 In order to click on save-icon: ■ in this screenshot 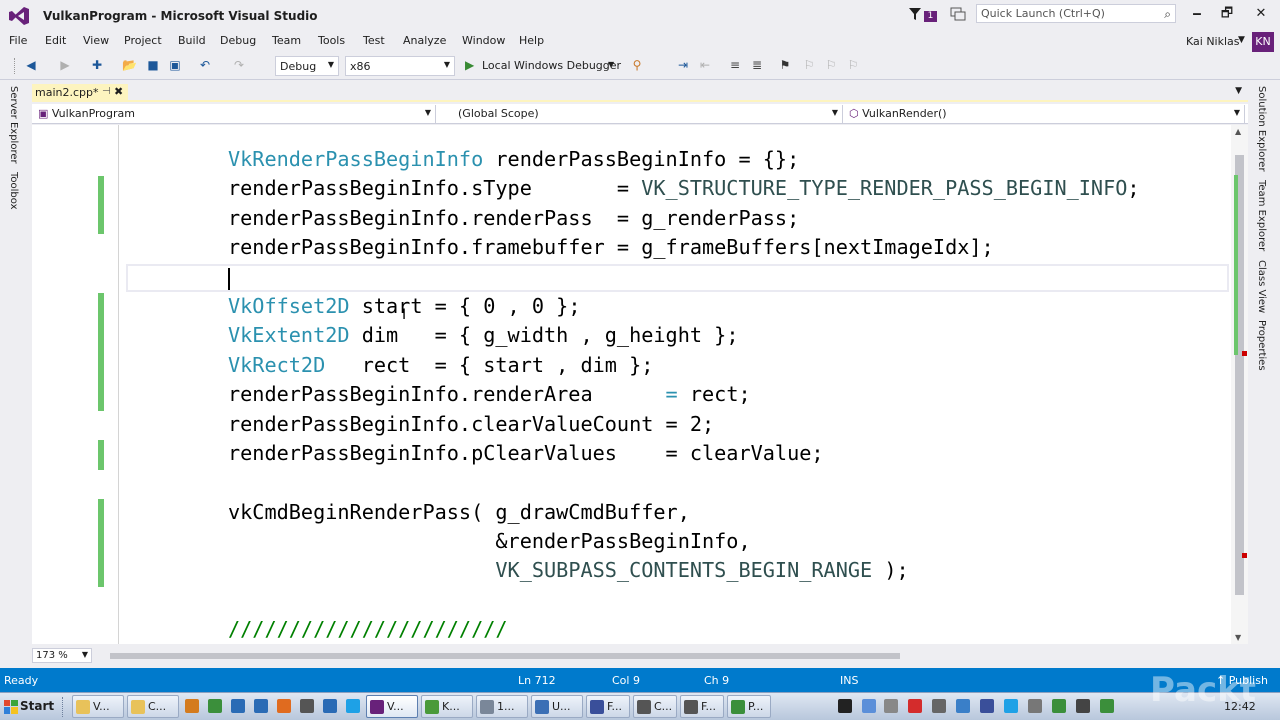, I will do `click(153, 65)`.